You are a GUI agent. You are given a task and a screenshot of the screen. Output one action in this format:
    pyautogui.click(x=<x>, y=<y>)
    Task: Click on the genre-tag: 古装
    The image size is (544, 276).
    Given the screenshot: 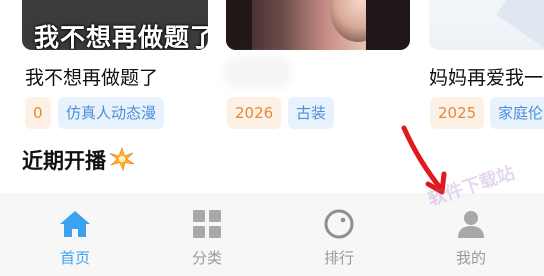 What is the action you would take?
    pyautogui.click(x=311, y=113)
    